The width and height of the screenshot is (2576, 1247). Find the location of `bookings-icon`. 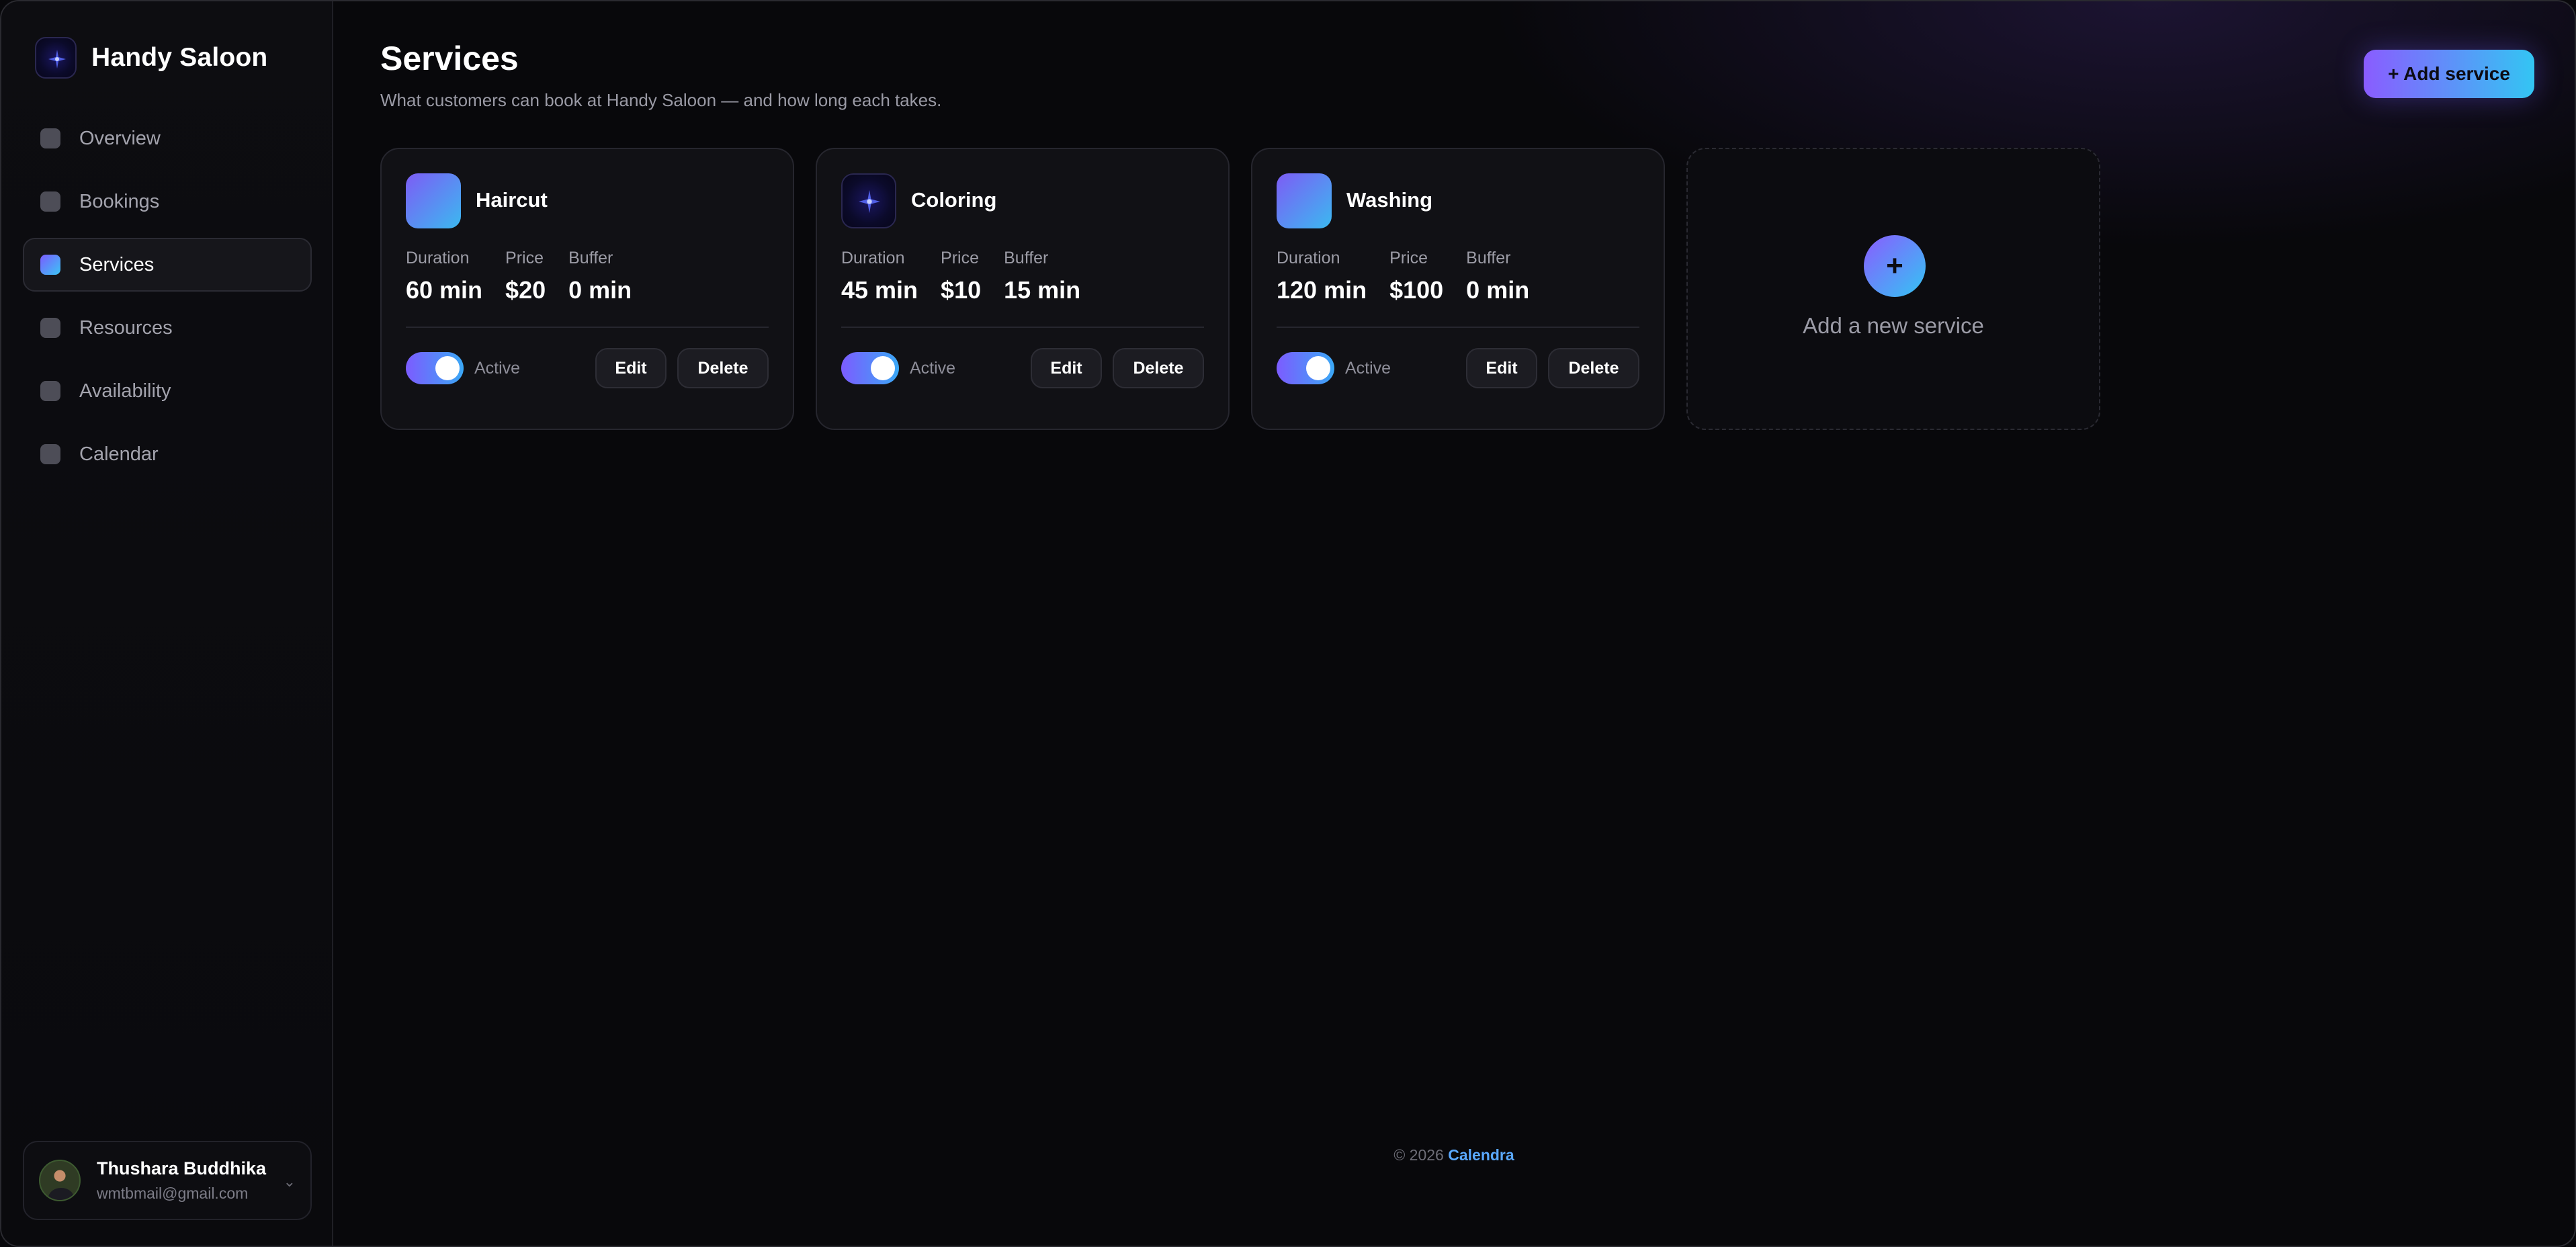

bookings-icon is located at coordinates (50, 201).